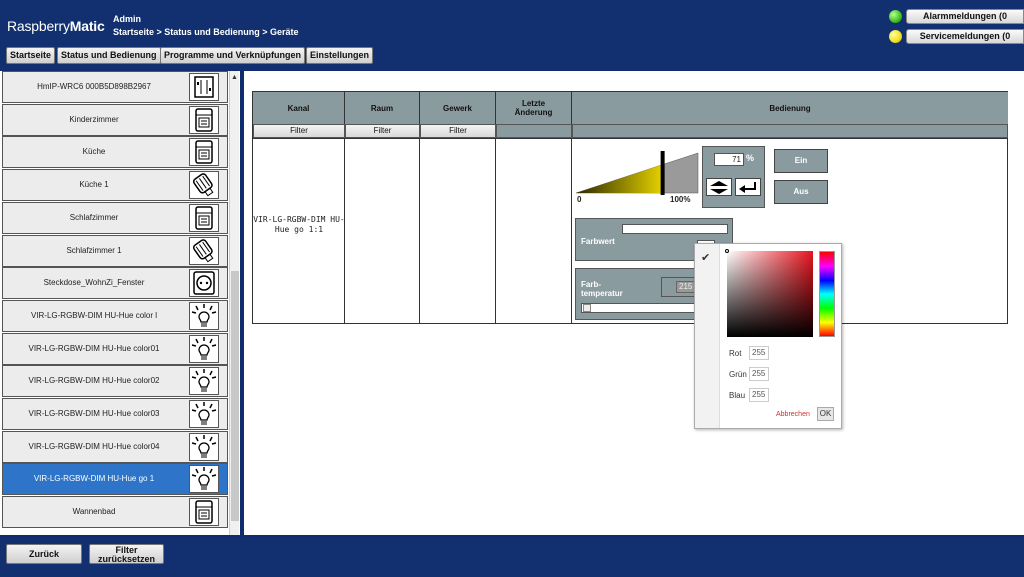  I want to click on device-row: HmIP-WRC6 000B5D898B2967, so click(115, 87).